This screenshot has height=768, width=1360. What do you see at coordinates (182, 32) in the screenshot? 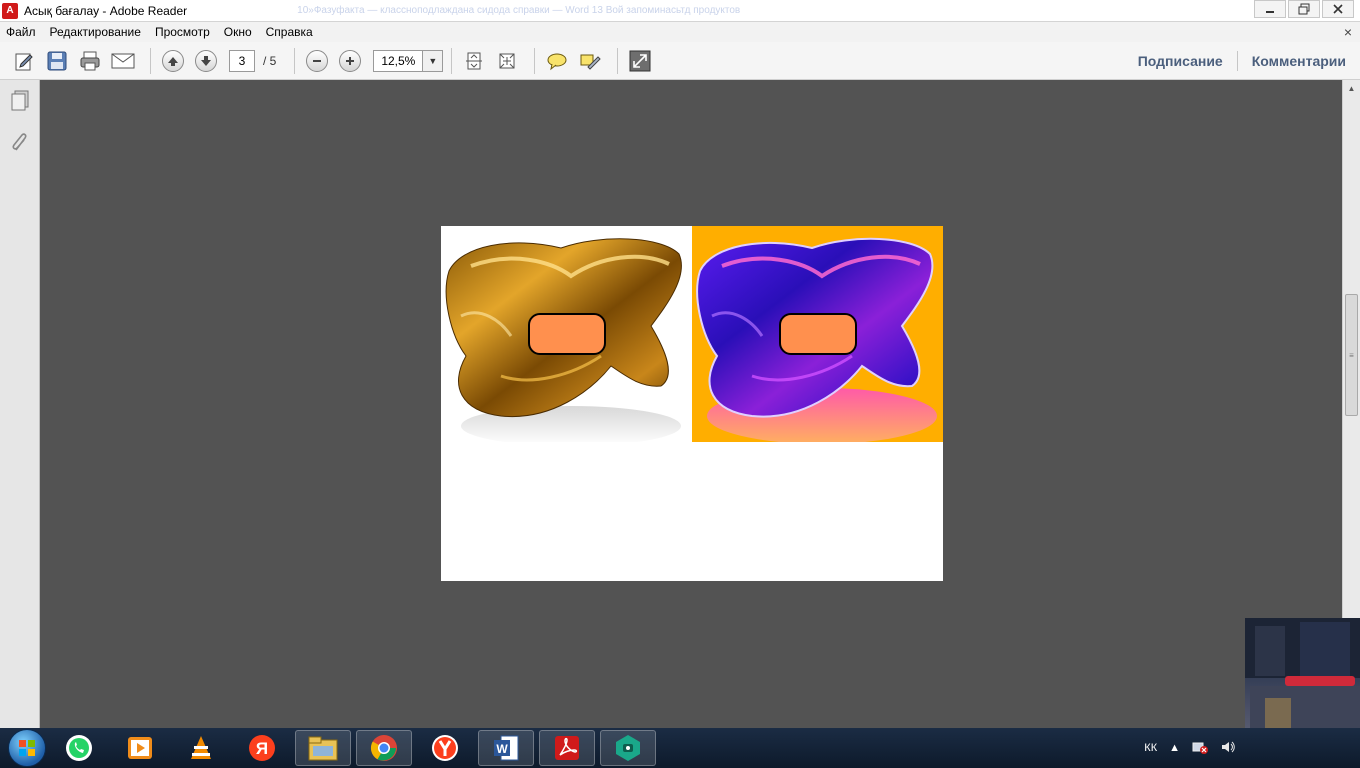
I see `menu-view: Просмотр` at bounding box center [182, 32].